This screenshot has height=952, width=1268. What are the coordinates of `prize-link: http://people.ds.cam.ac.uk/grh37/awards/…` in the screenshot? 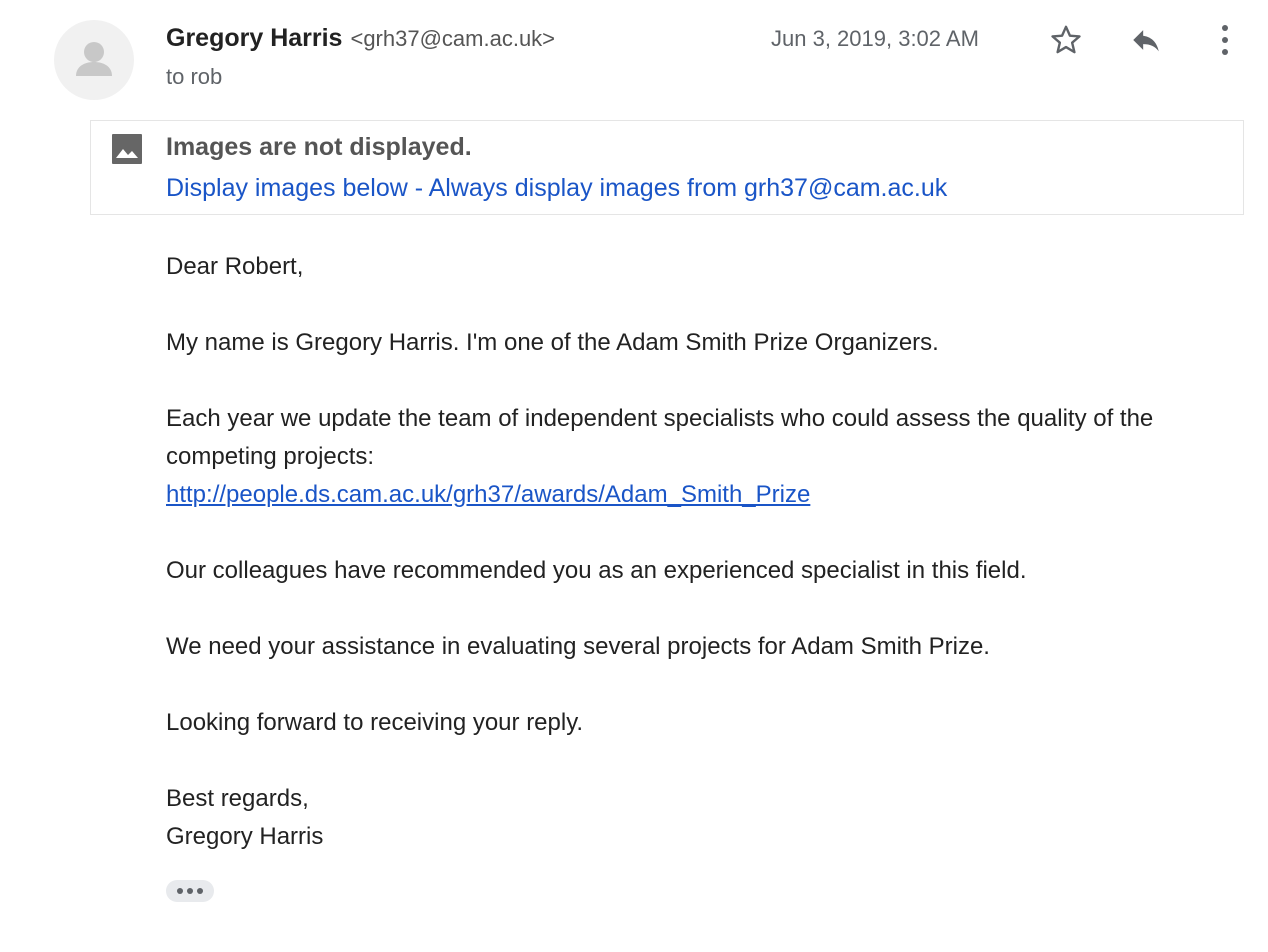 It's located at (711, 495).